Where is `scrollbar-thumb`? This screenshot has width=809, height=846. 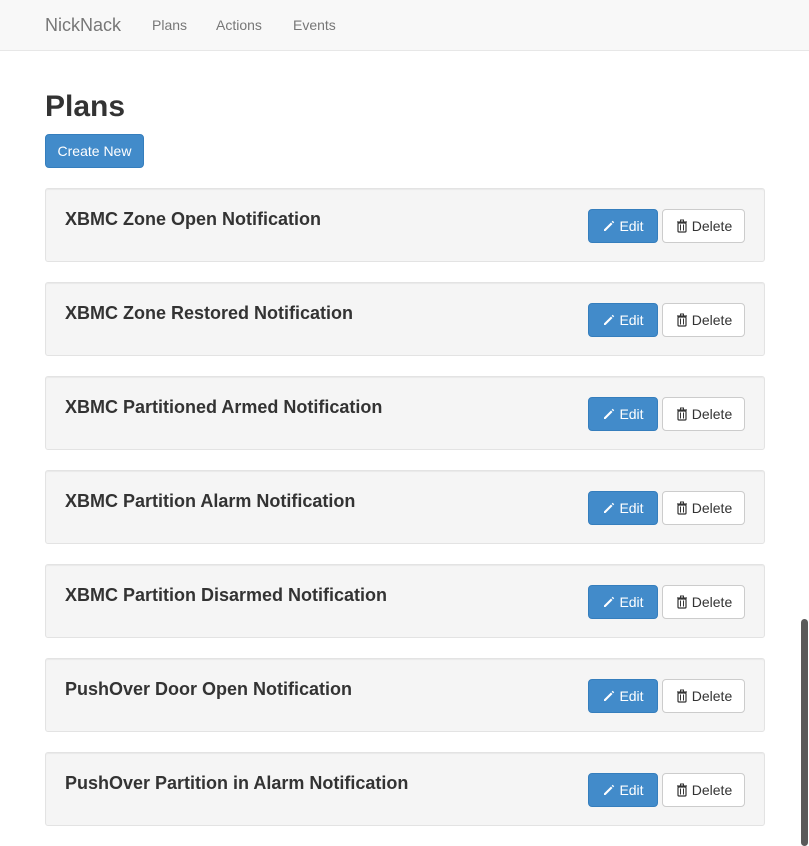
scrollbar-thumb is located at coordinates (804, 732).